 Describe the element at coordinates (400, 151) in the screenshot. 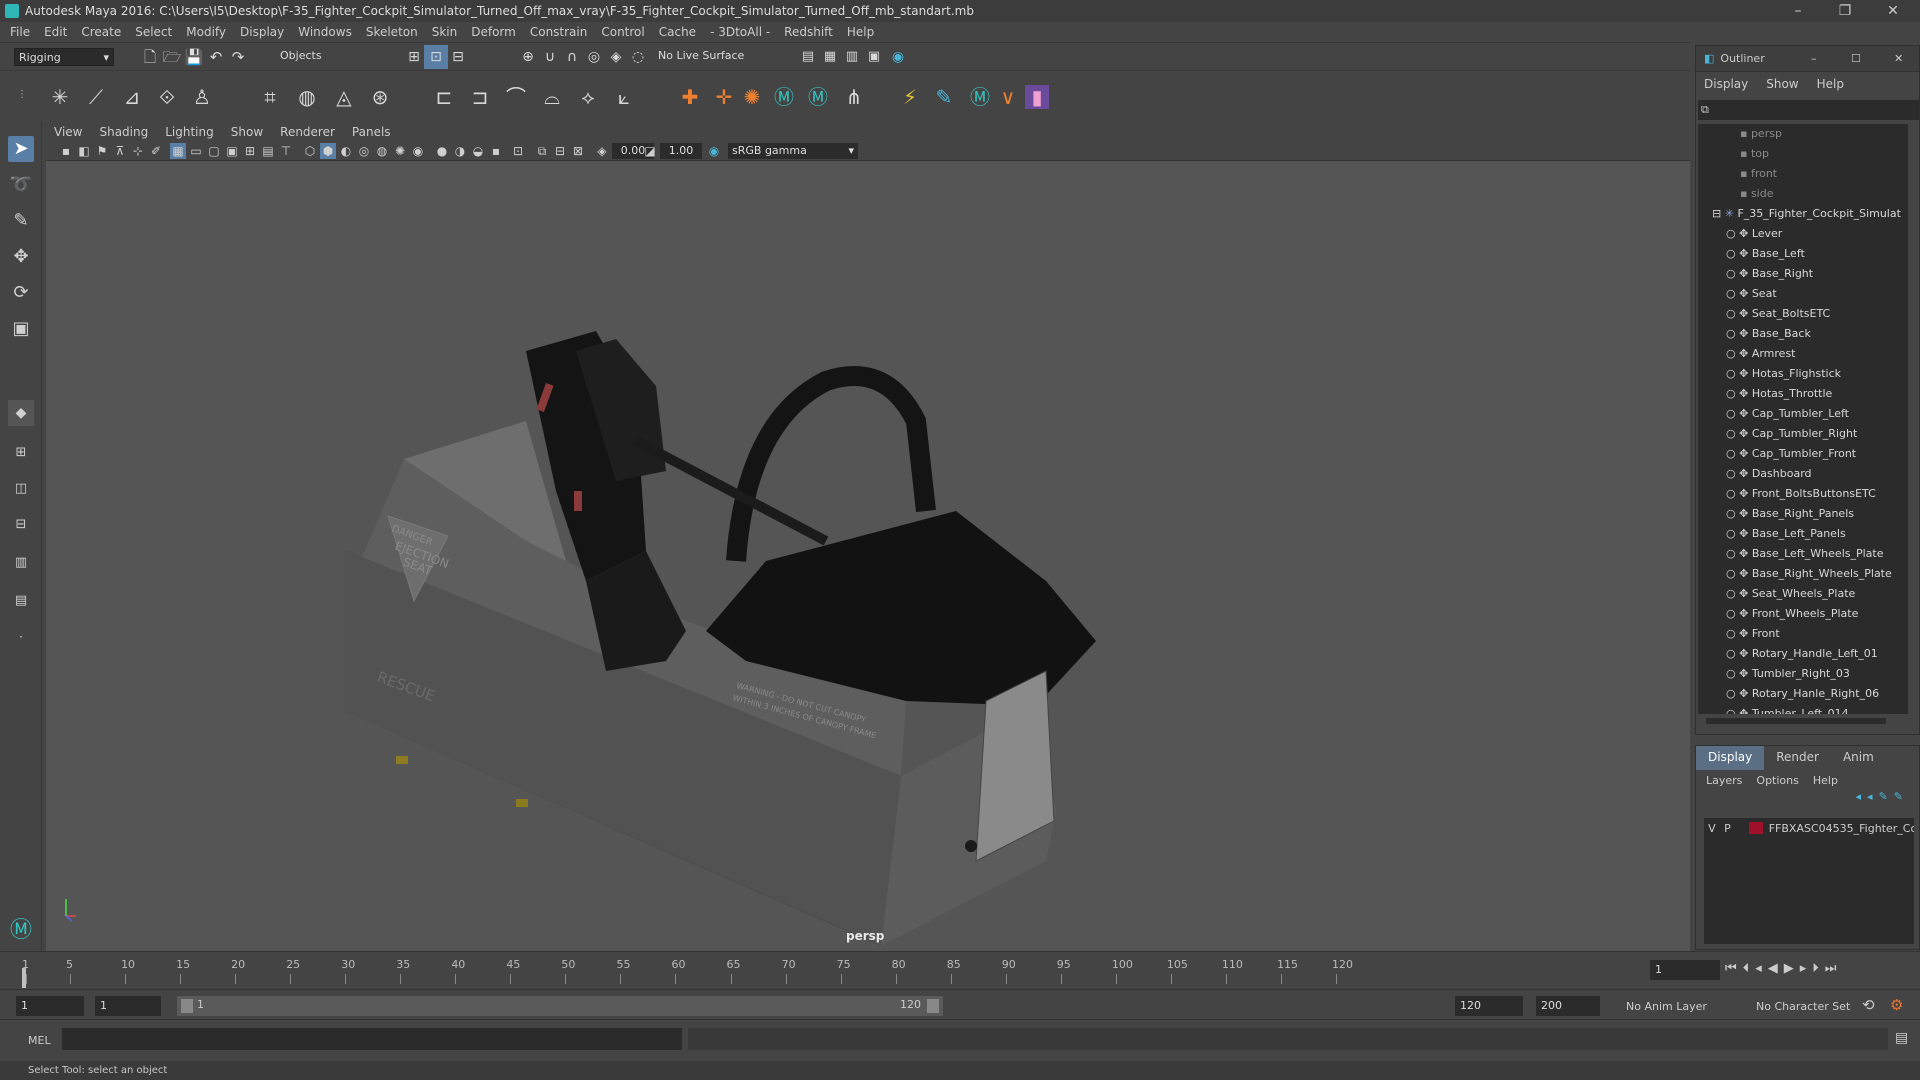

I see `textured-icon: ✺` at that location.